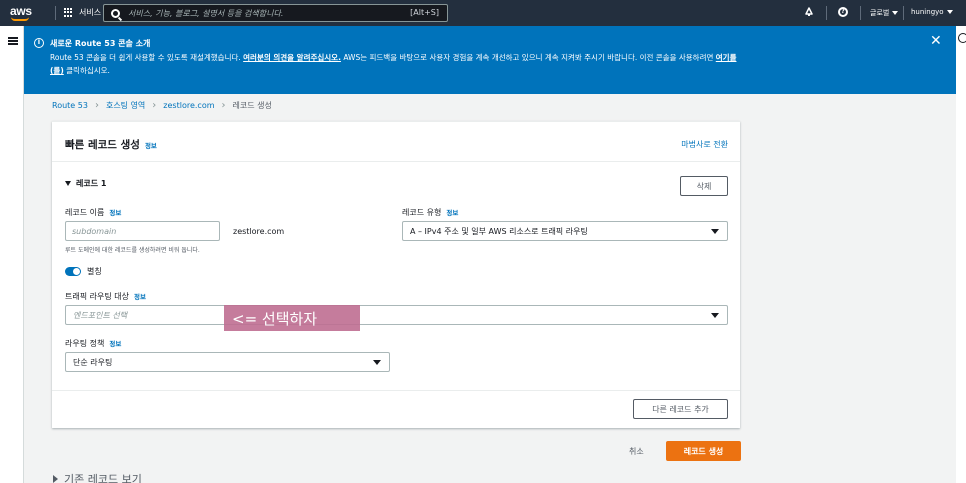 The image size is (966, 483). Describe the element at coordinates (100, 43) in the screenshot. I see `flash-title: 새로운 Route 53 콘솔 소개` at that location.